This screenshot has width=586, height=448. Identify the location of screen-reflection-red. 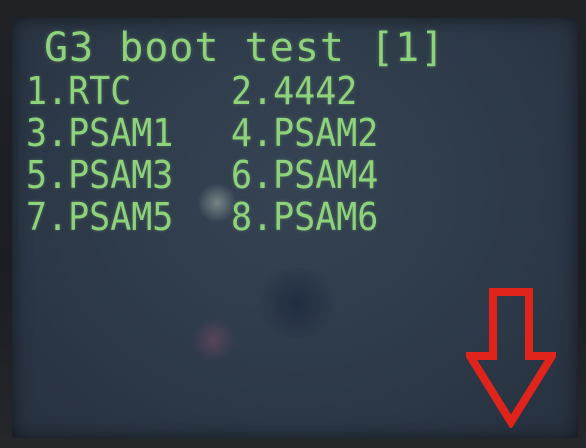
(214, 340).